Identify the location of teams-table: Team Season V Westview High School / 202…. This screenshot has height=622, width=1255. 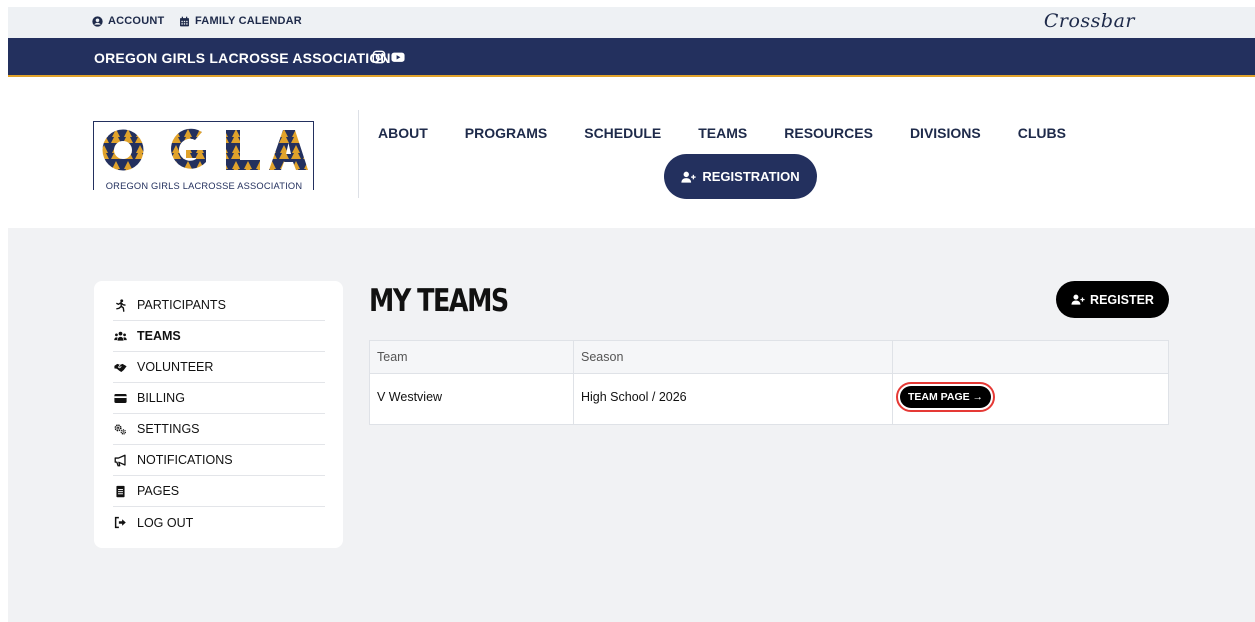
(769, 382).